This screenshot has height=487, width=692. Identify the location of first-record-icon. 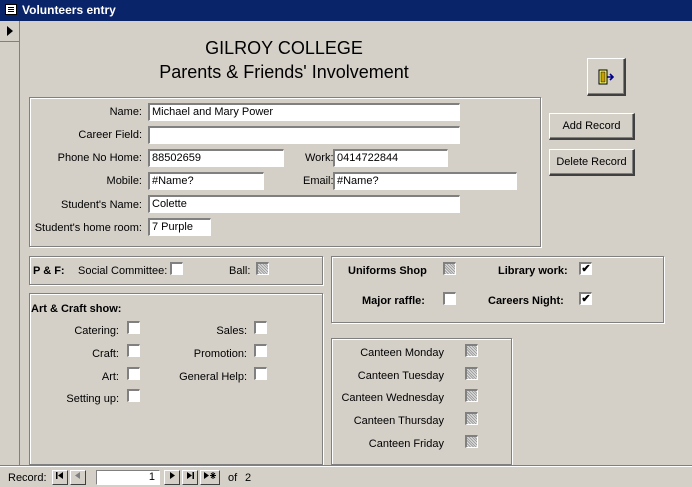
(59, 475).